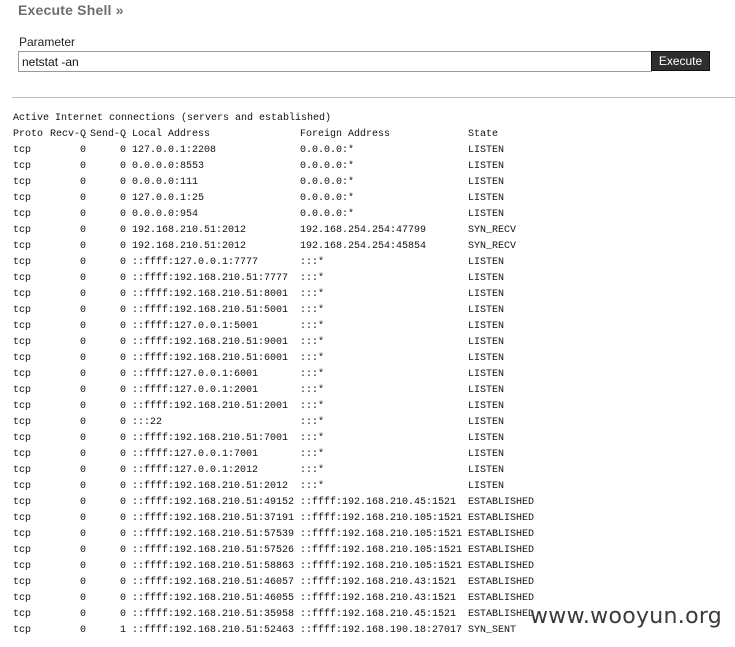  I want to click on cell-local-address: ::ffff:192.168.210.51:52463, so click(213, 630).